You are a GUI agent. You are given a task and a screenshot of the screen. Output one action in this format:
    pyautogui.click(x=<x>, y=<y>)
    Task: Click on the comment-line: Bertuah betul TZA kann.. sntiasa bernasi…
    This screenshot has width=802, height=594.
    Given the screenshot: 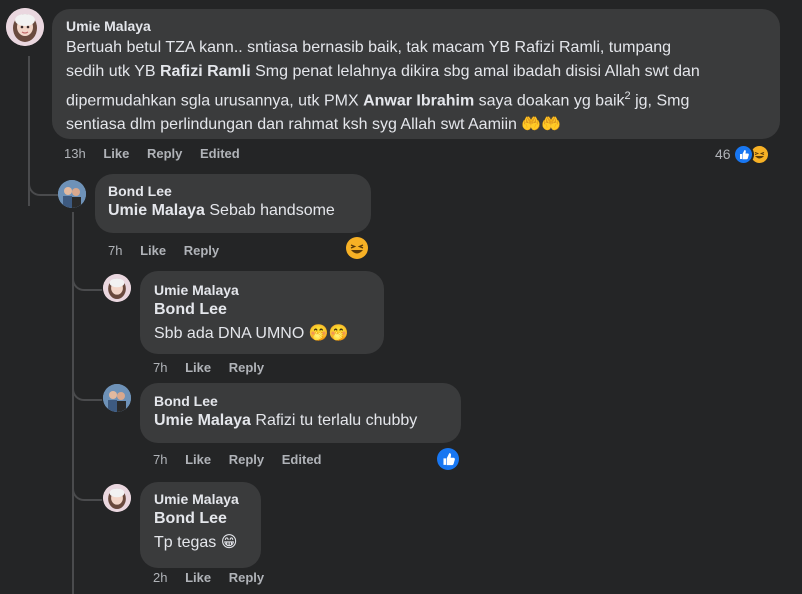 What is the action you would take?
    pyautogui.click(x=369, y=47)
    